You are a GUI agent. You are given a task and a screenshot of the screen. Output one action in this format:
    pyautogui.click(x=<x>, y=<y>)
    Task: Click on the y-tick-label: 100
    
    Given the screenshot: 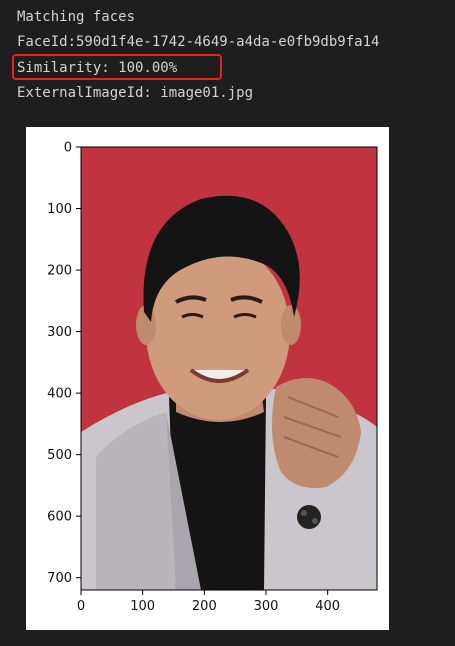 What is the action you would take?
    pyautogui.click(x=59, y=209)
    